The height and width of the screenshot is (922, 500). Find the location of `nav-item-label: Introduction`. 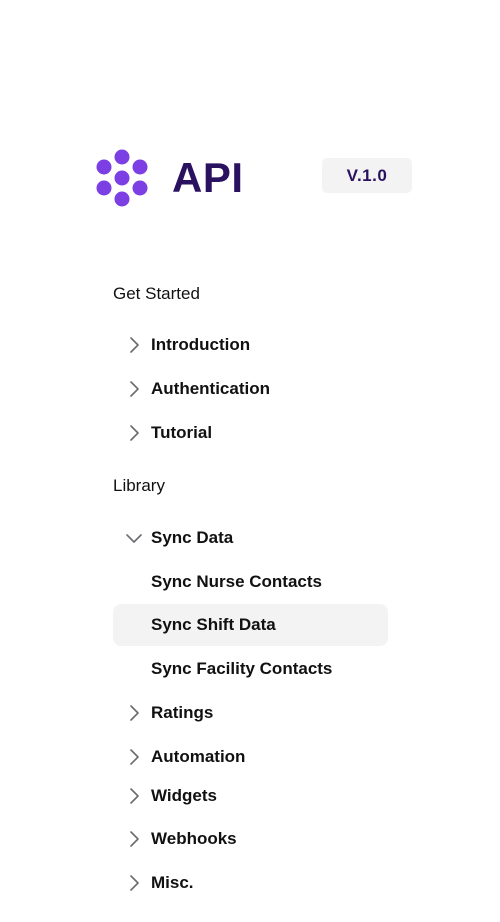

nav-item-label: Introduction is located at coordinates (201, 344).